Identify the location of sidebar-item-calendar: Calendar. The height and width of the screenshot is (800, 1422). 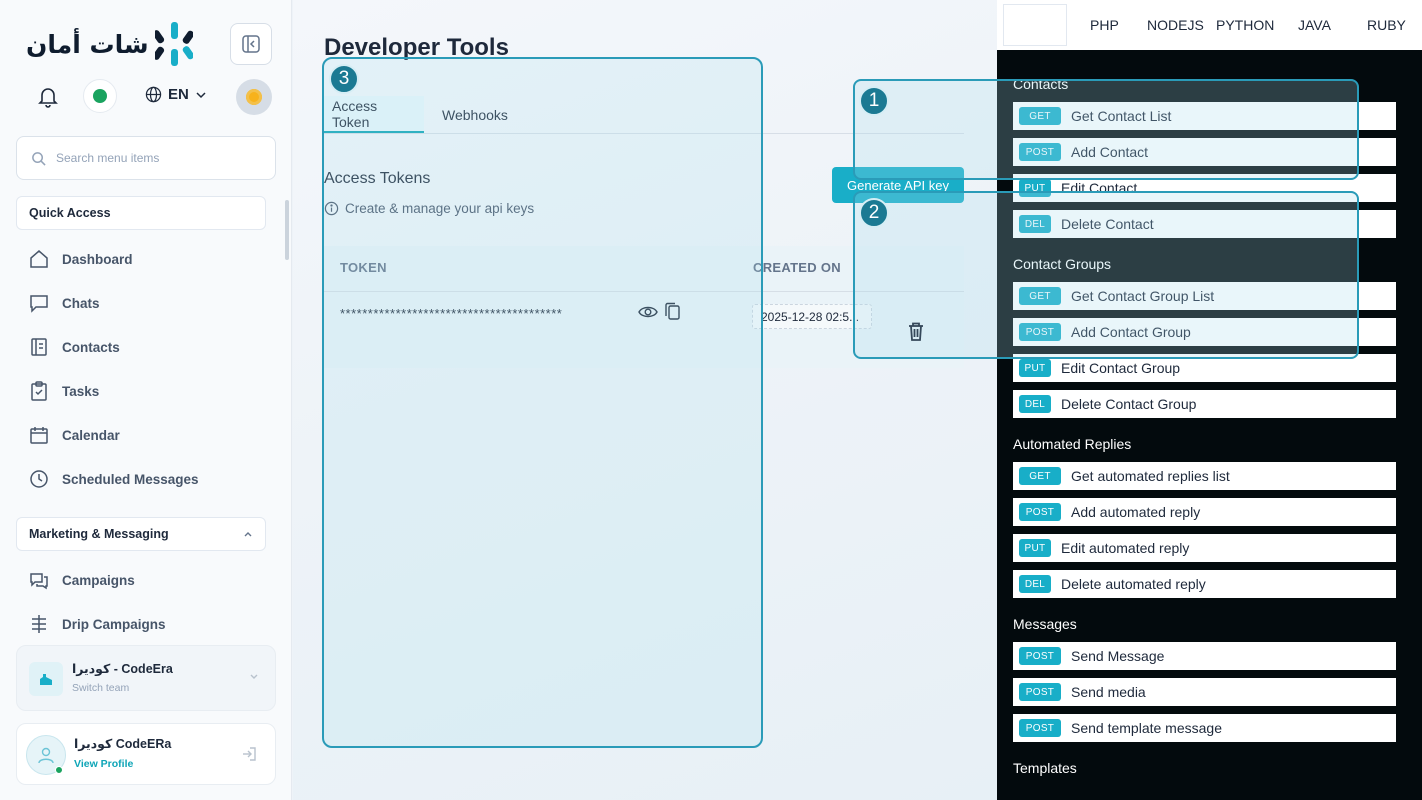
(74, 435).